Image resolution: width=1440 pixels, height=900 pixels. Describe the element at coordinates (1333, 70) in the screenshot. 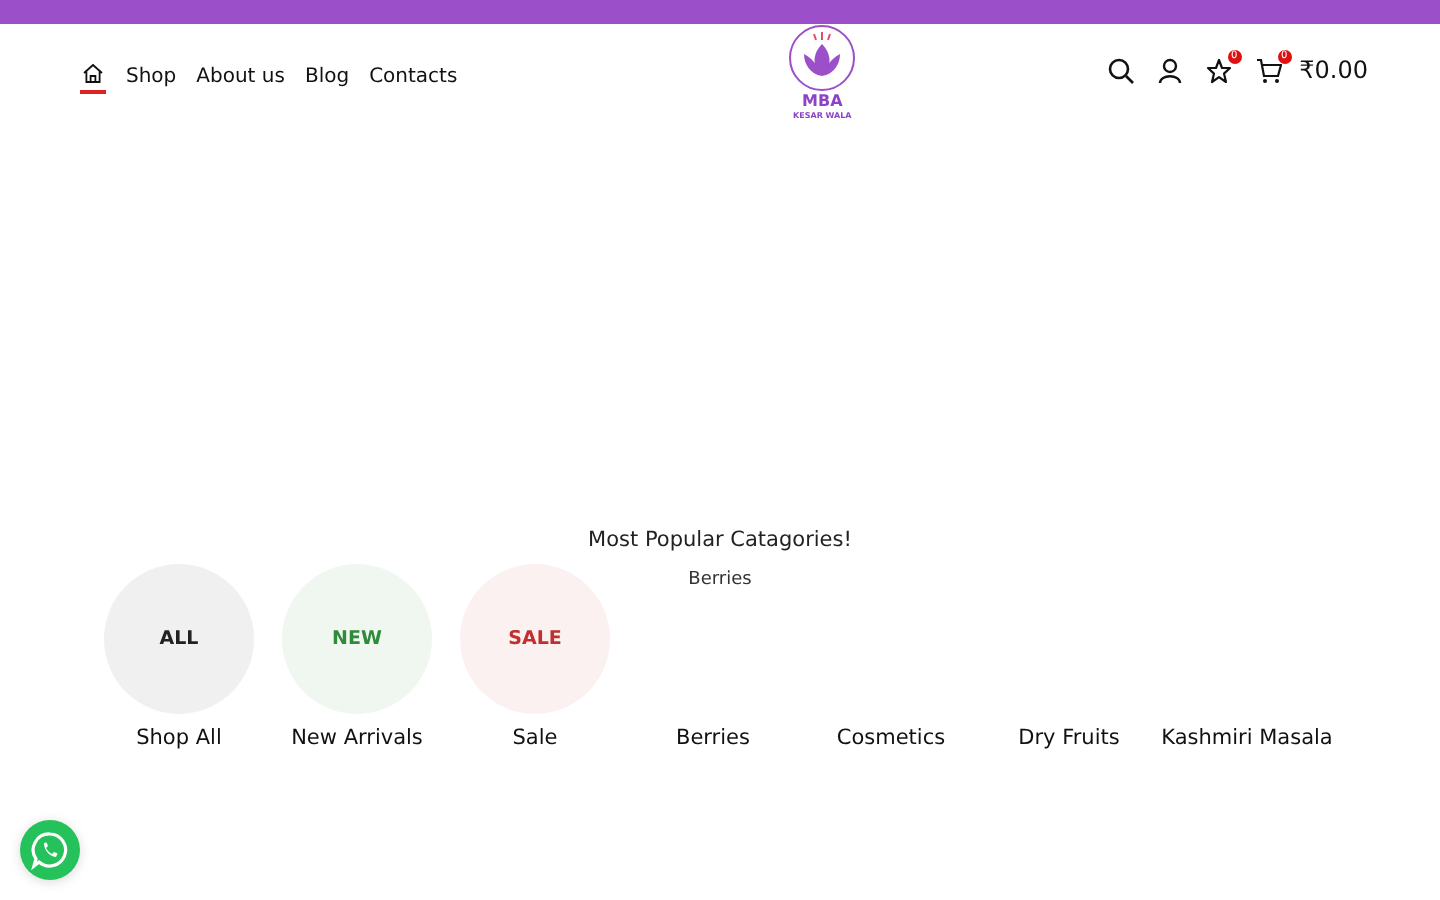

I see `cart-total: ₹0.00` at that location.